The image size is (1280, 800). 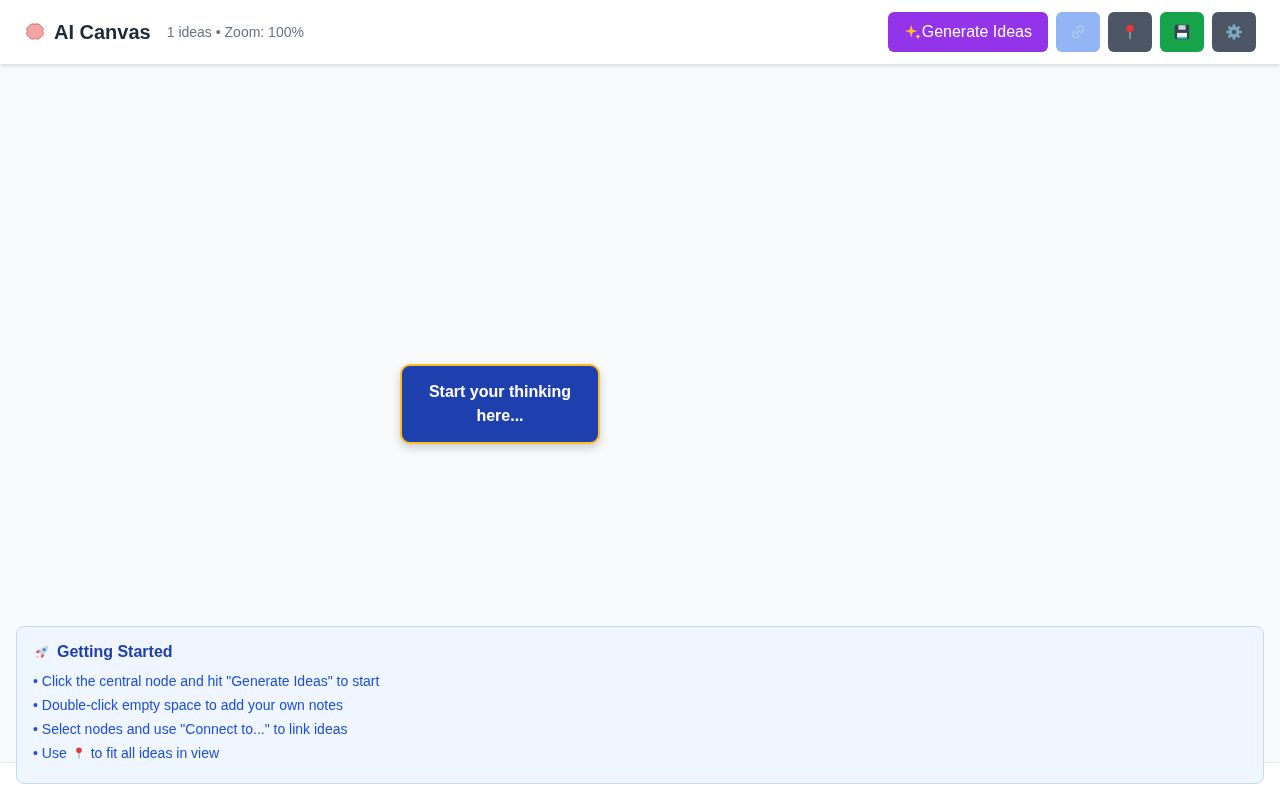 I want to click on tip-text: to fit all ideas in view, so click(x=155, y=753).